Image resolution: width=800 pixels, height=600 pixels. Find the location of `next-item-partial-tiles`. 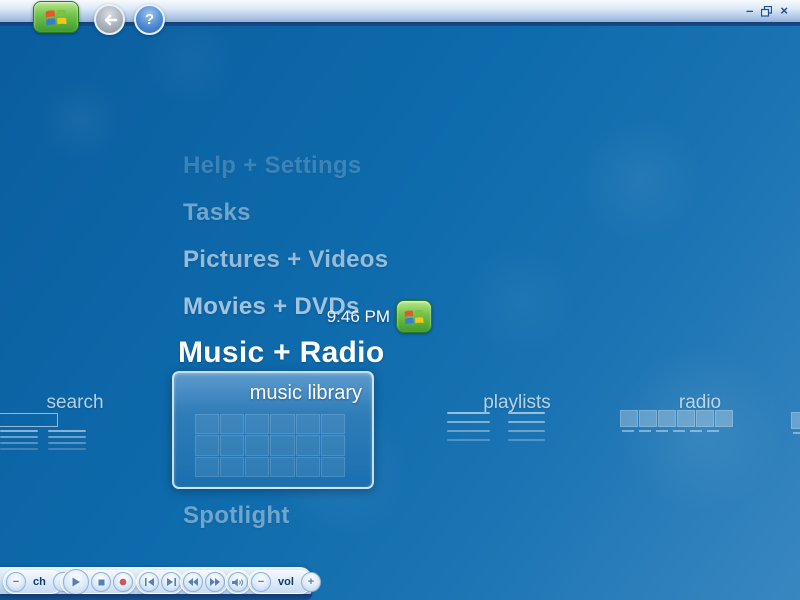

next-item-partial-tiles is located at coordinates (795, 420).